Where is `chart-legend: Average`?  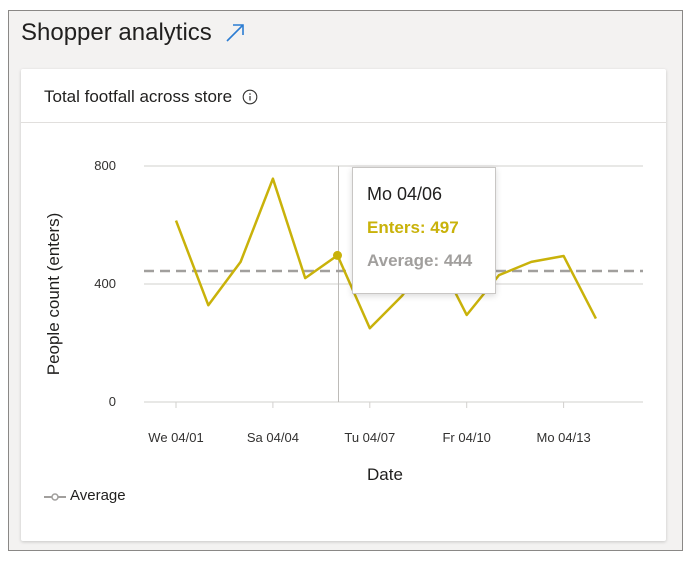
chart-legend: Average is located at coordinates (85, 495).